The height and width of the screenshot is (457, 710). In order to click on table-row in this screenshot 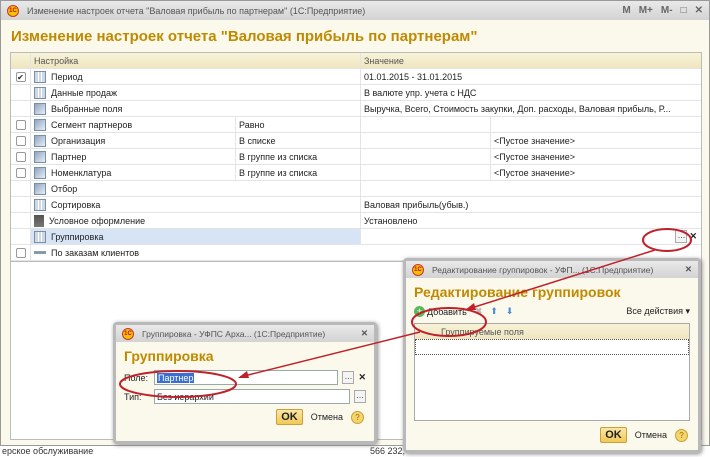, I will do `click(552, 347)`.